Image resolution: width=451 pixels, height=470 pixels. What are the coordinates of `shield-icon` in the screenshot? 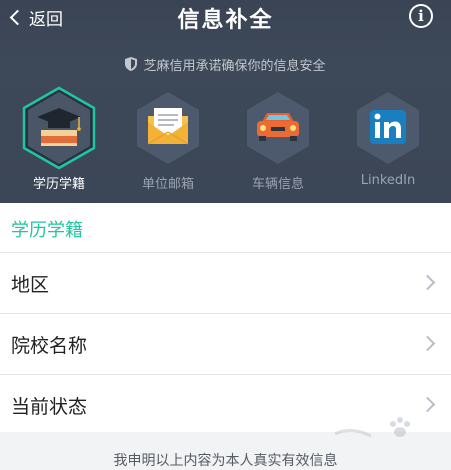 It's located at (131, 64).